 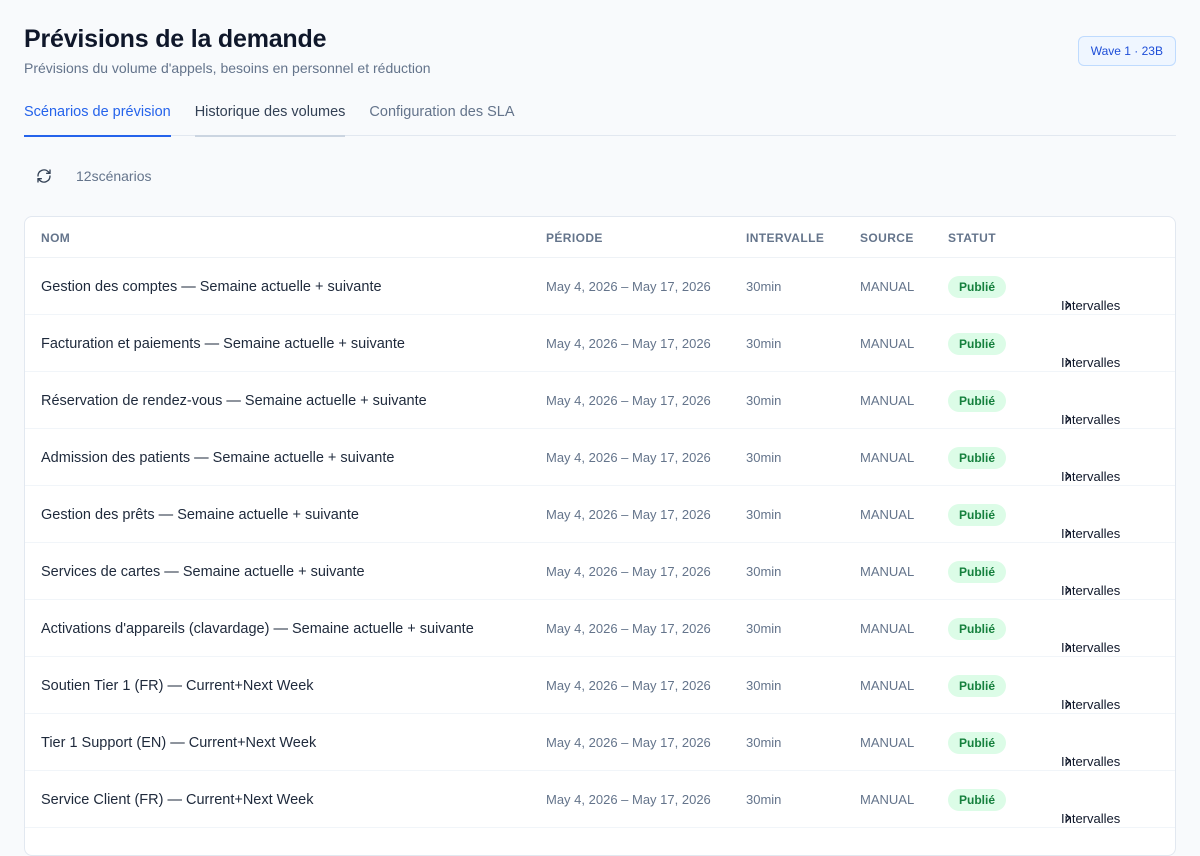 I want to click on scenario-count-label: scénarios, so click(x=121, y=176).